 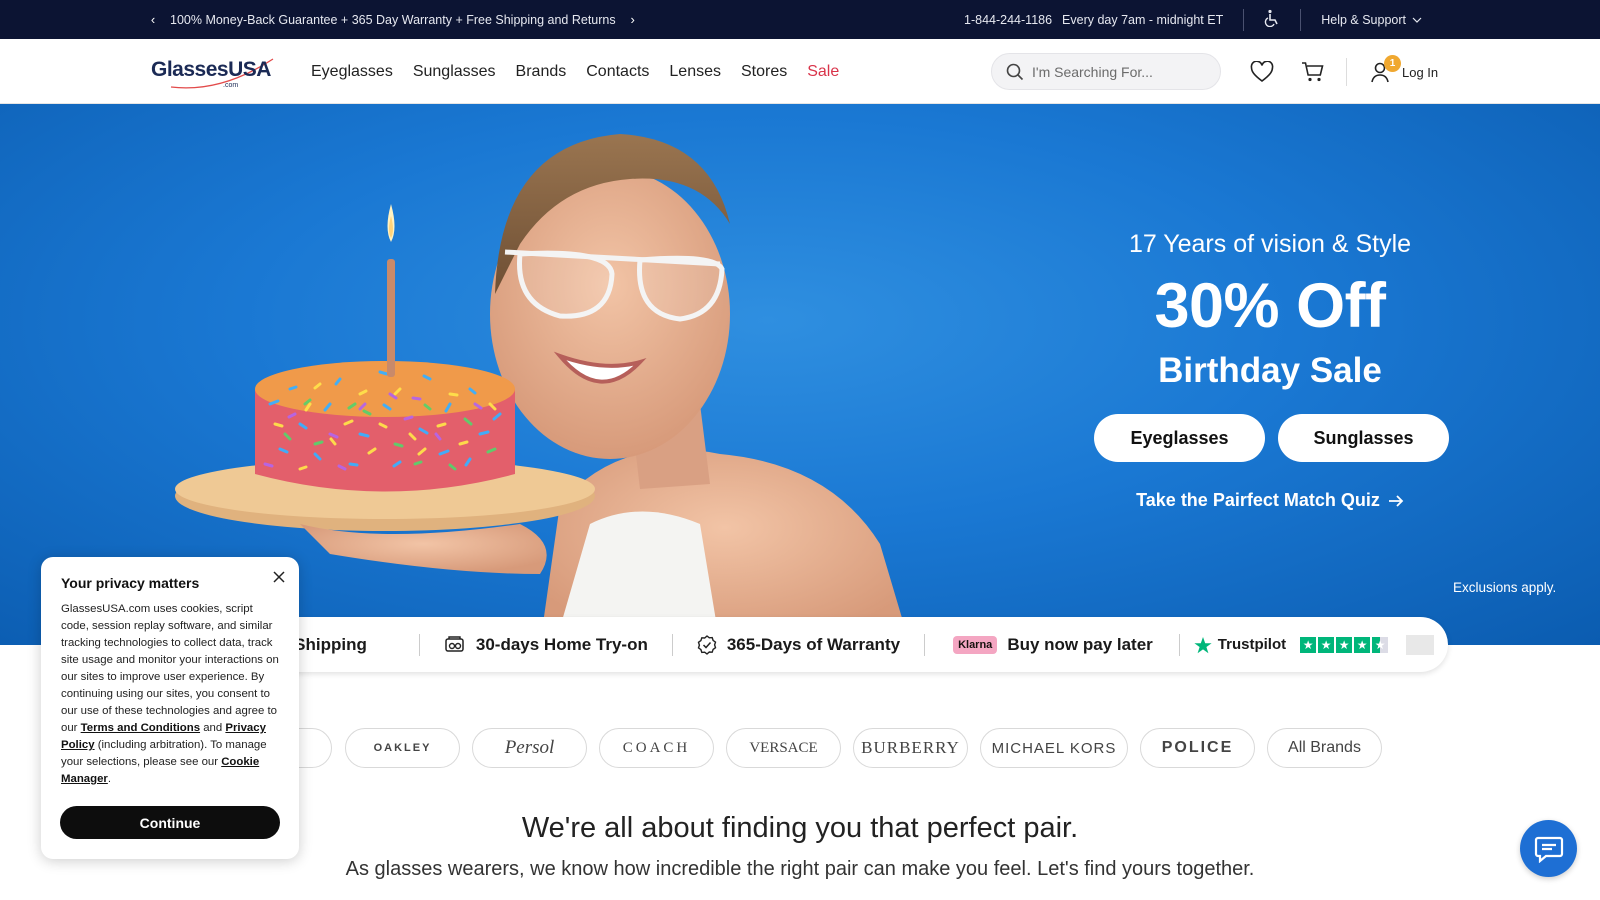 I want to click on help-support-menu: Help & Support, so click(x=1371, y=20).